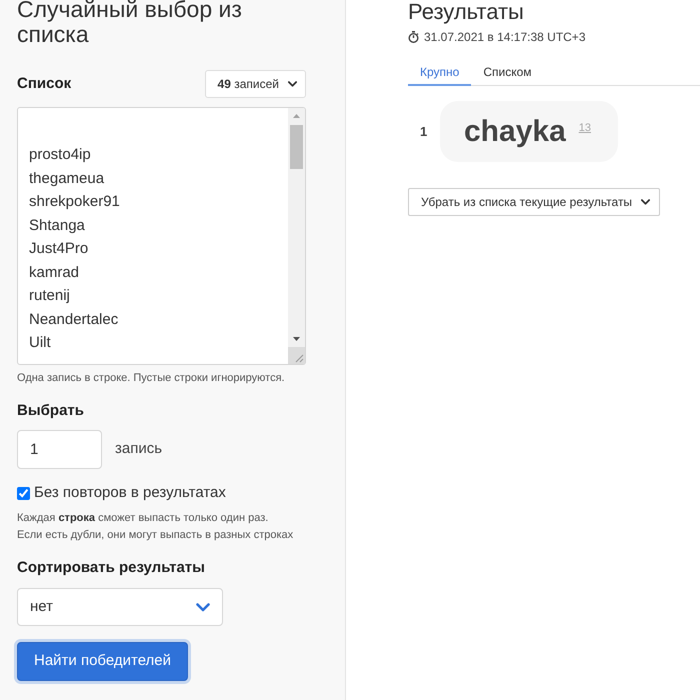 Image resolution: width=700 pixels, height=700 pixels. What do you see at coordinates (505, 37) in the screenshot?
I see `timestamp: 31.07.2021 в 14:17:38 UTC+3` at bounding box center [505, 37].